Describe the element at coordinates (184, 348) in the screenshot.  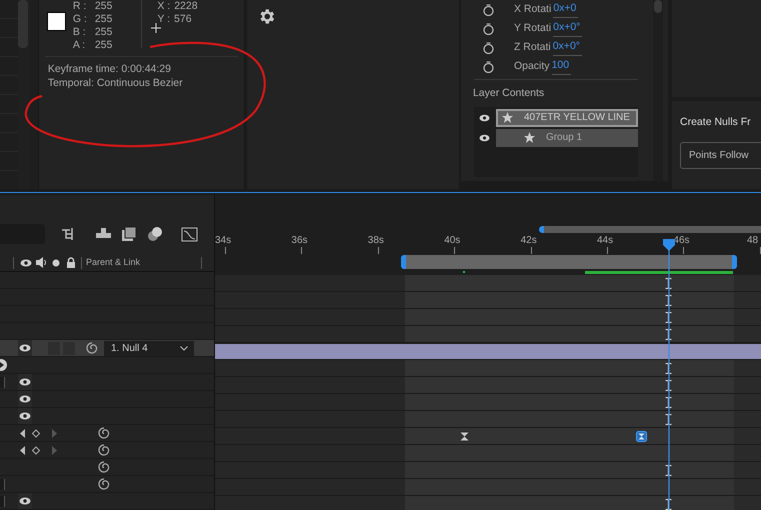
I see `chevron-down-icon` at that location.